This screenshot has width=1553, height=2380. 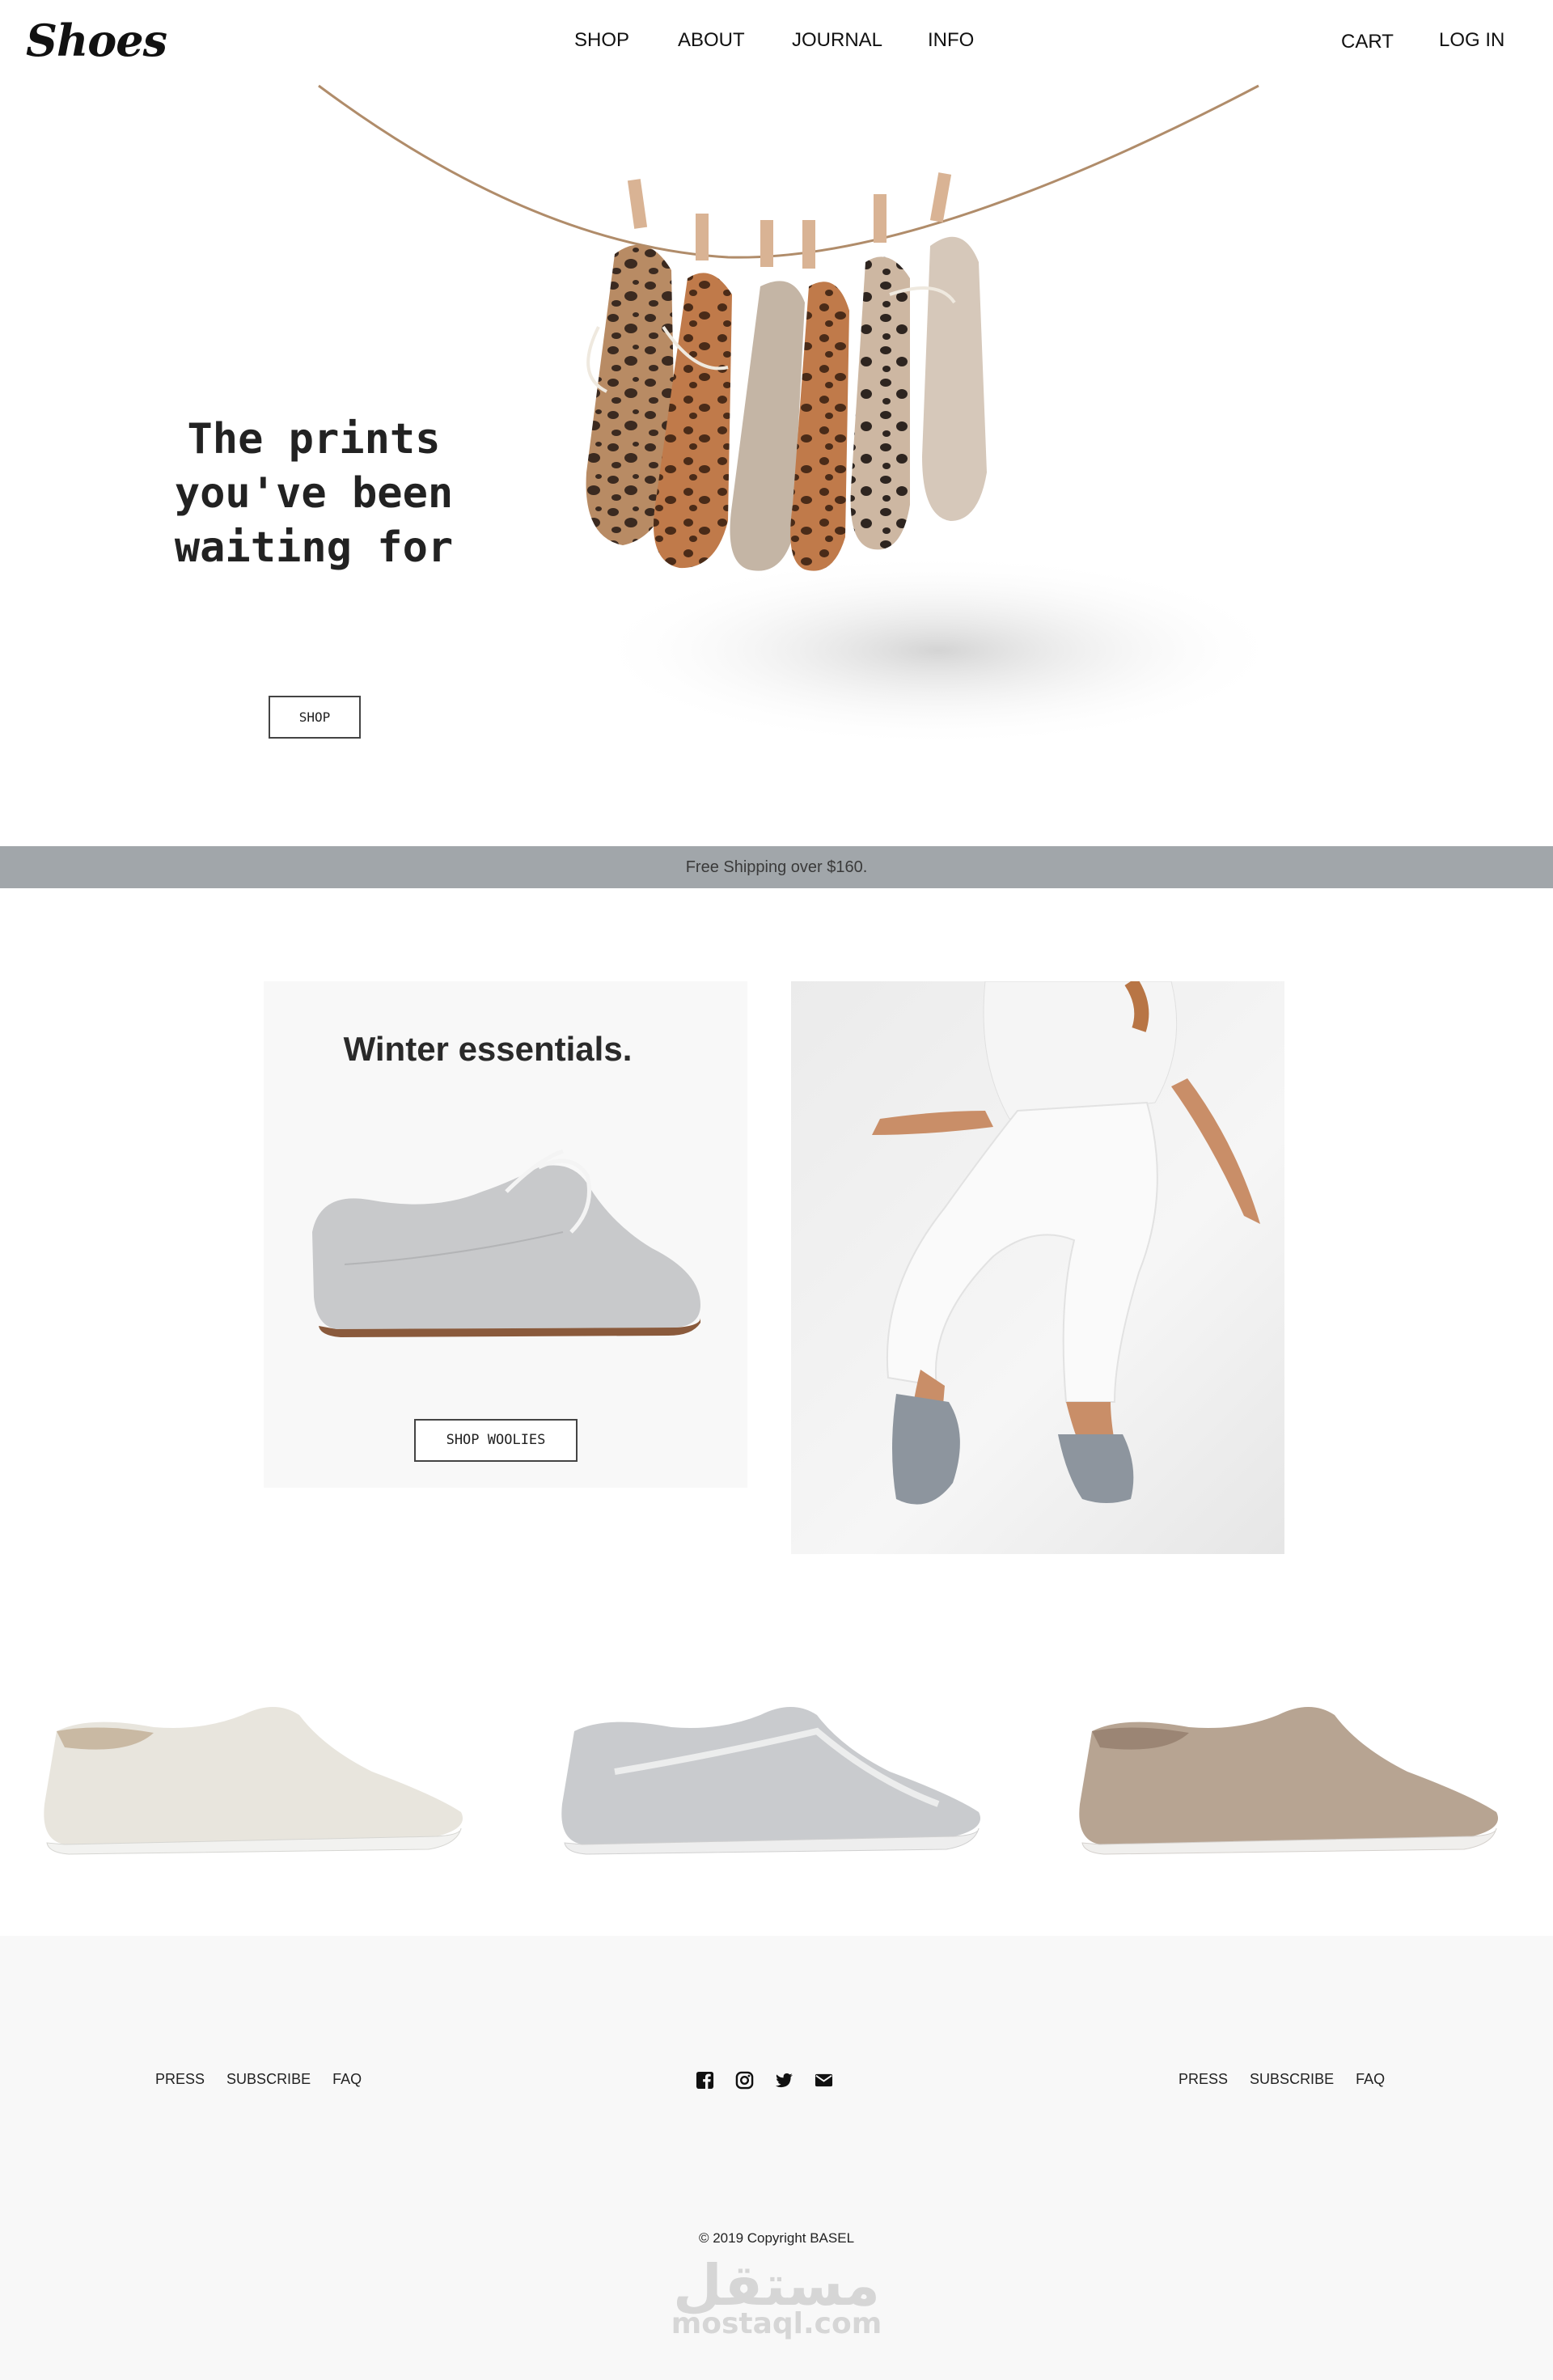 I want to click on cart-link: CART, so click(x=1368, y=42).